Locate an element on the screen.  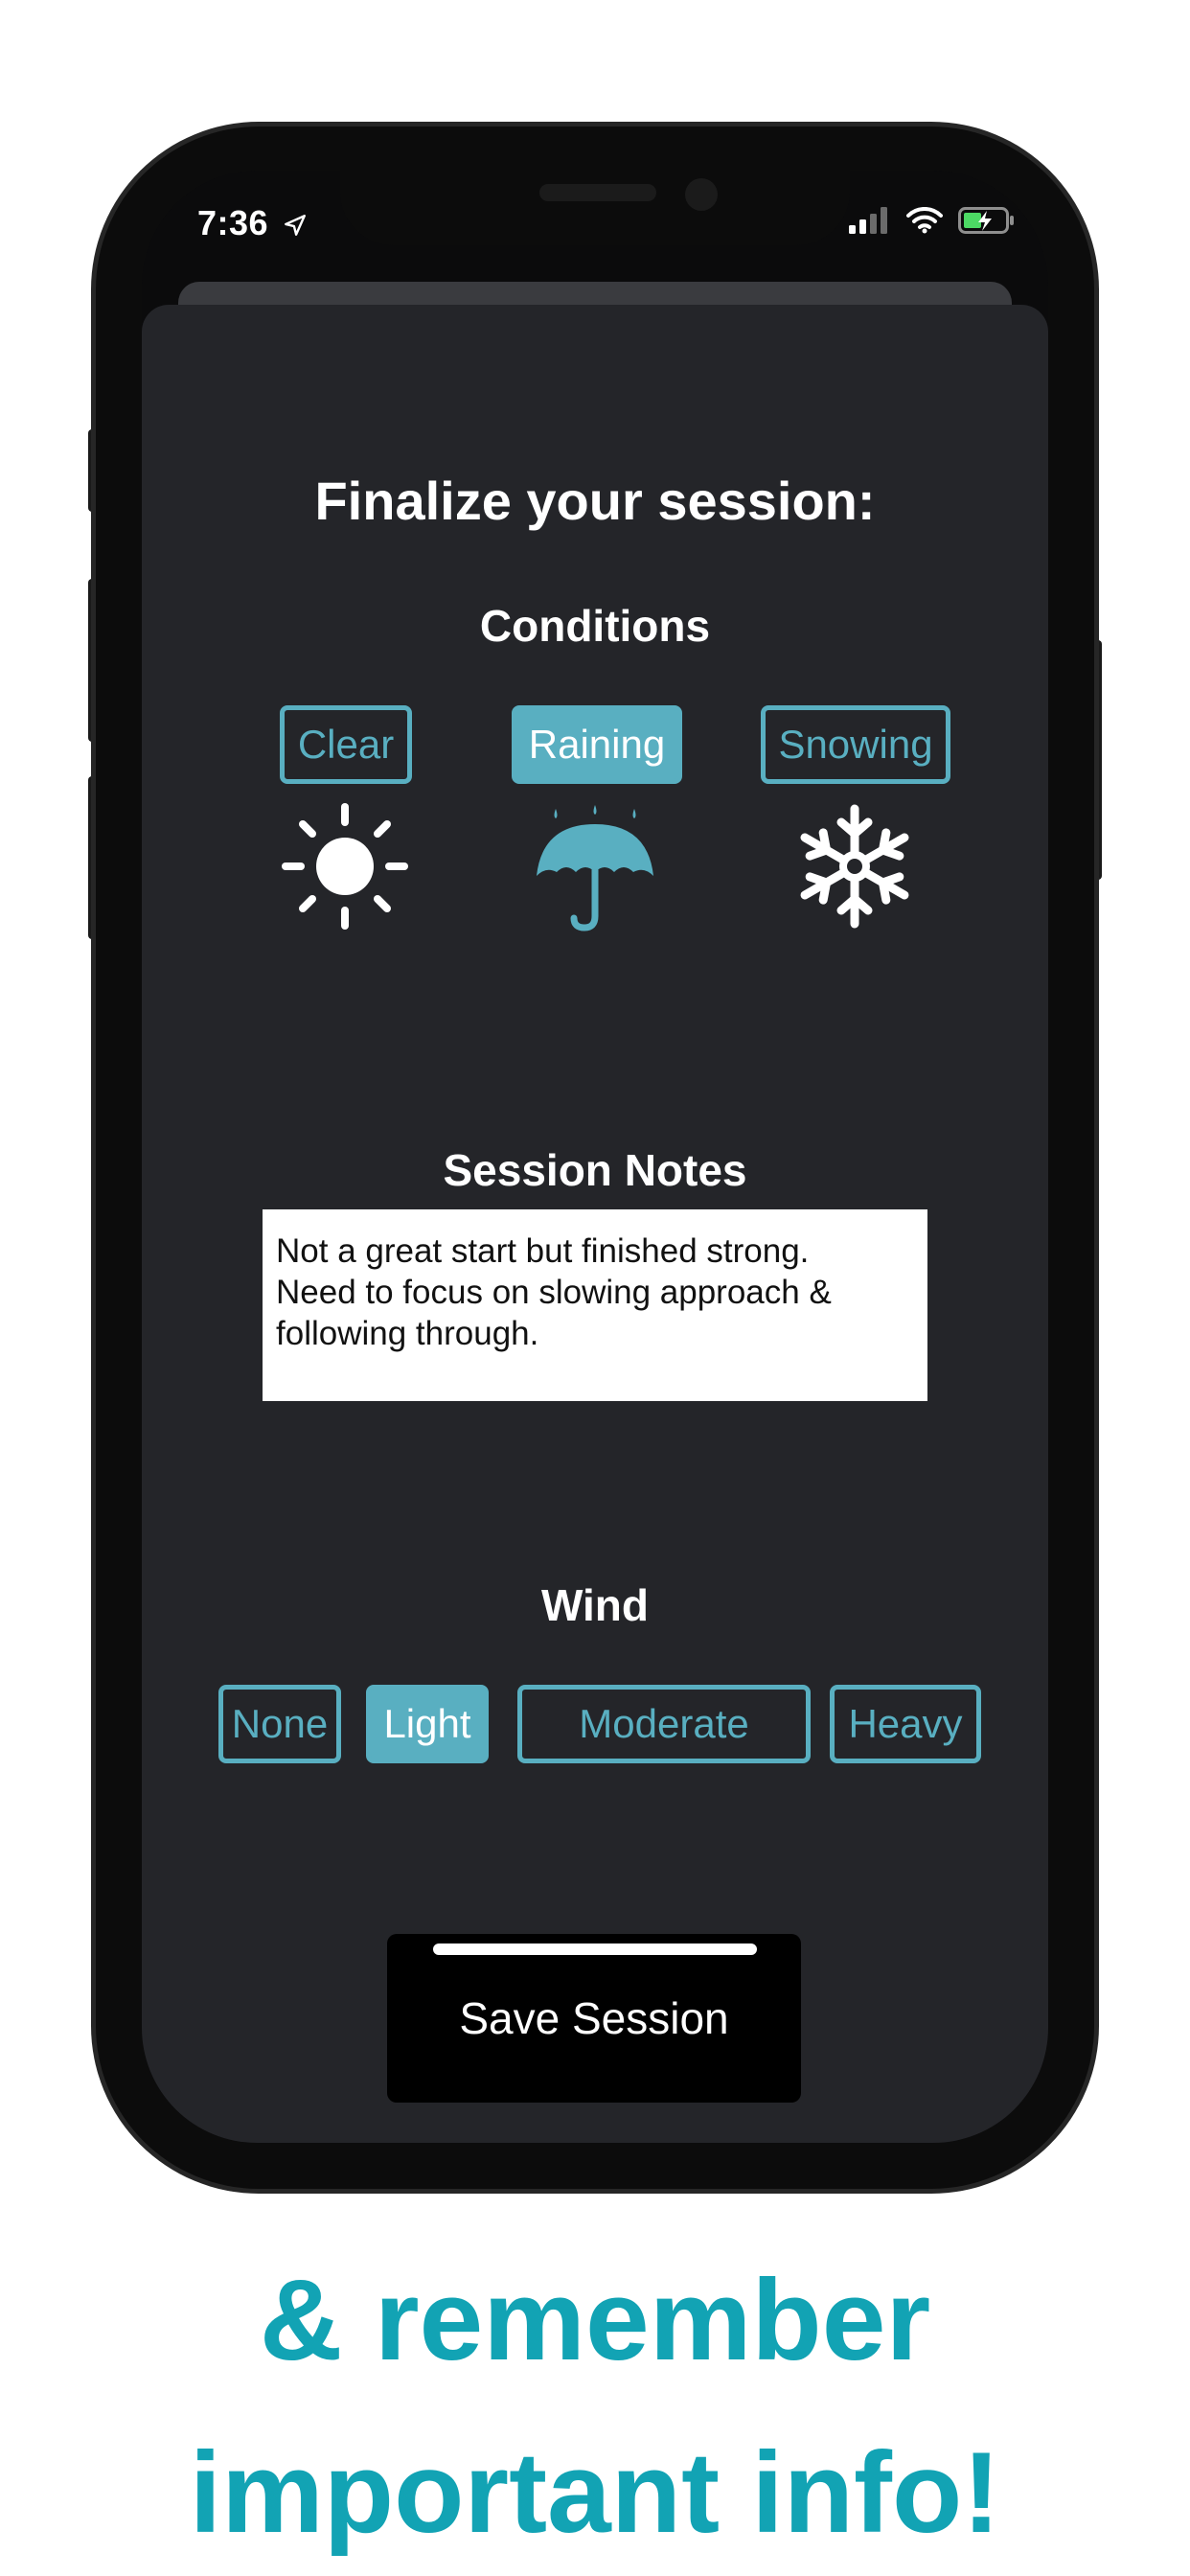
tagline-line-1: & remember is located at coordinates (595, 2320).